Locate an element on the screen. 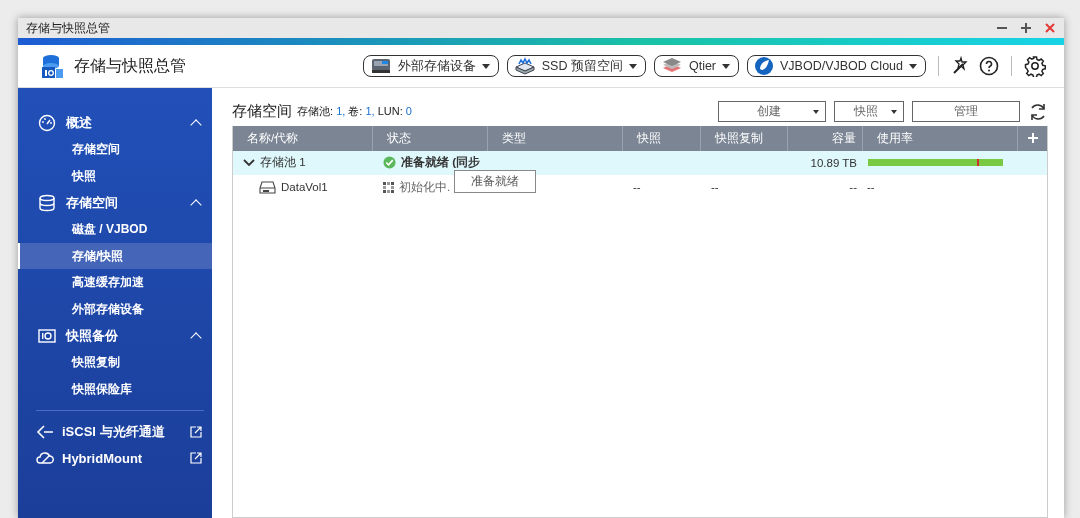  table-cell-text: 10.89 TB is located at coordinates (833, 162).